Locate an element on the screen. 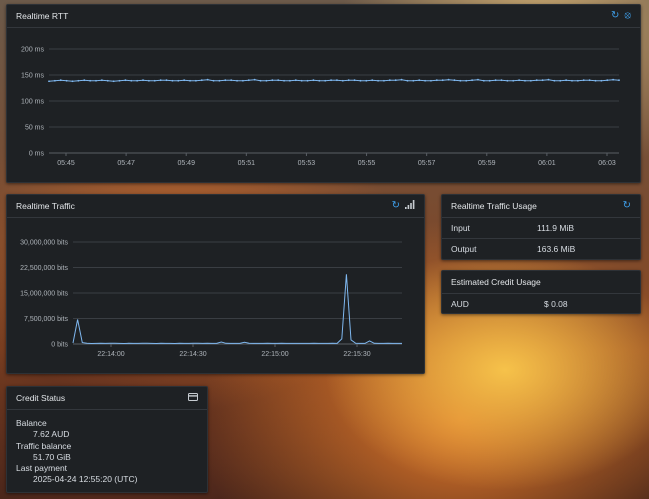 This screenshot has width=649, height=499. traffic-x-tick-label: 22:14:00 is located at coordinates (110, 354).